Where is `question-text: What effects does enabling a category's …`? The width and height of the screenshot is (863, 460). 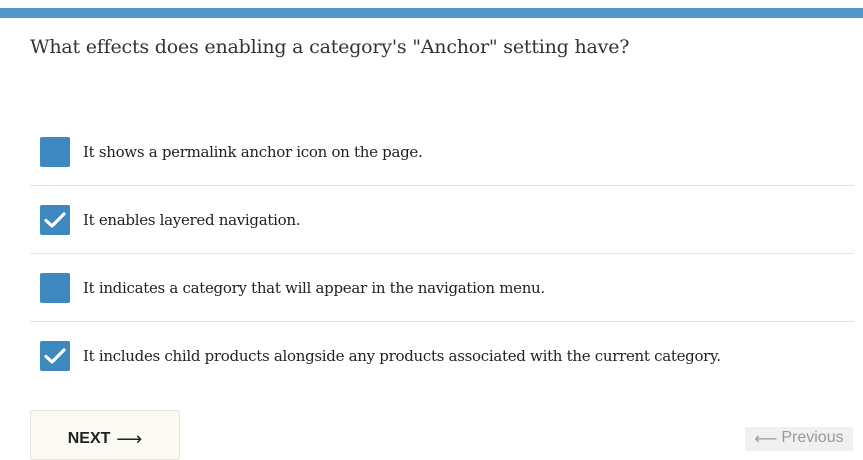 question-text: What effects does enabling a category's … is located at coordinates (330, 47).